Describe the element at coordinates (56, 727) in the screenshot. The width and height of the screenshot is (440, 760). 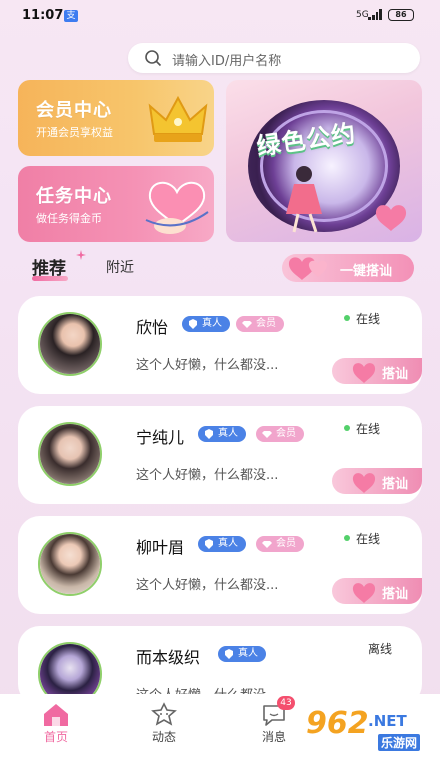
I see `nav-home: 首页` at that location.